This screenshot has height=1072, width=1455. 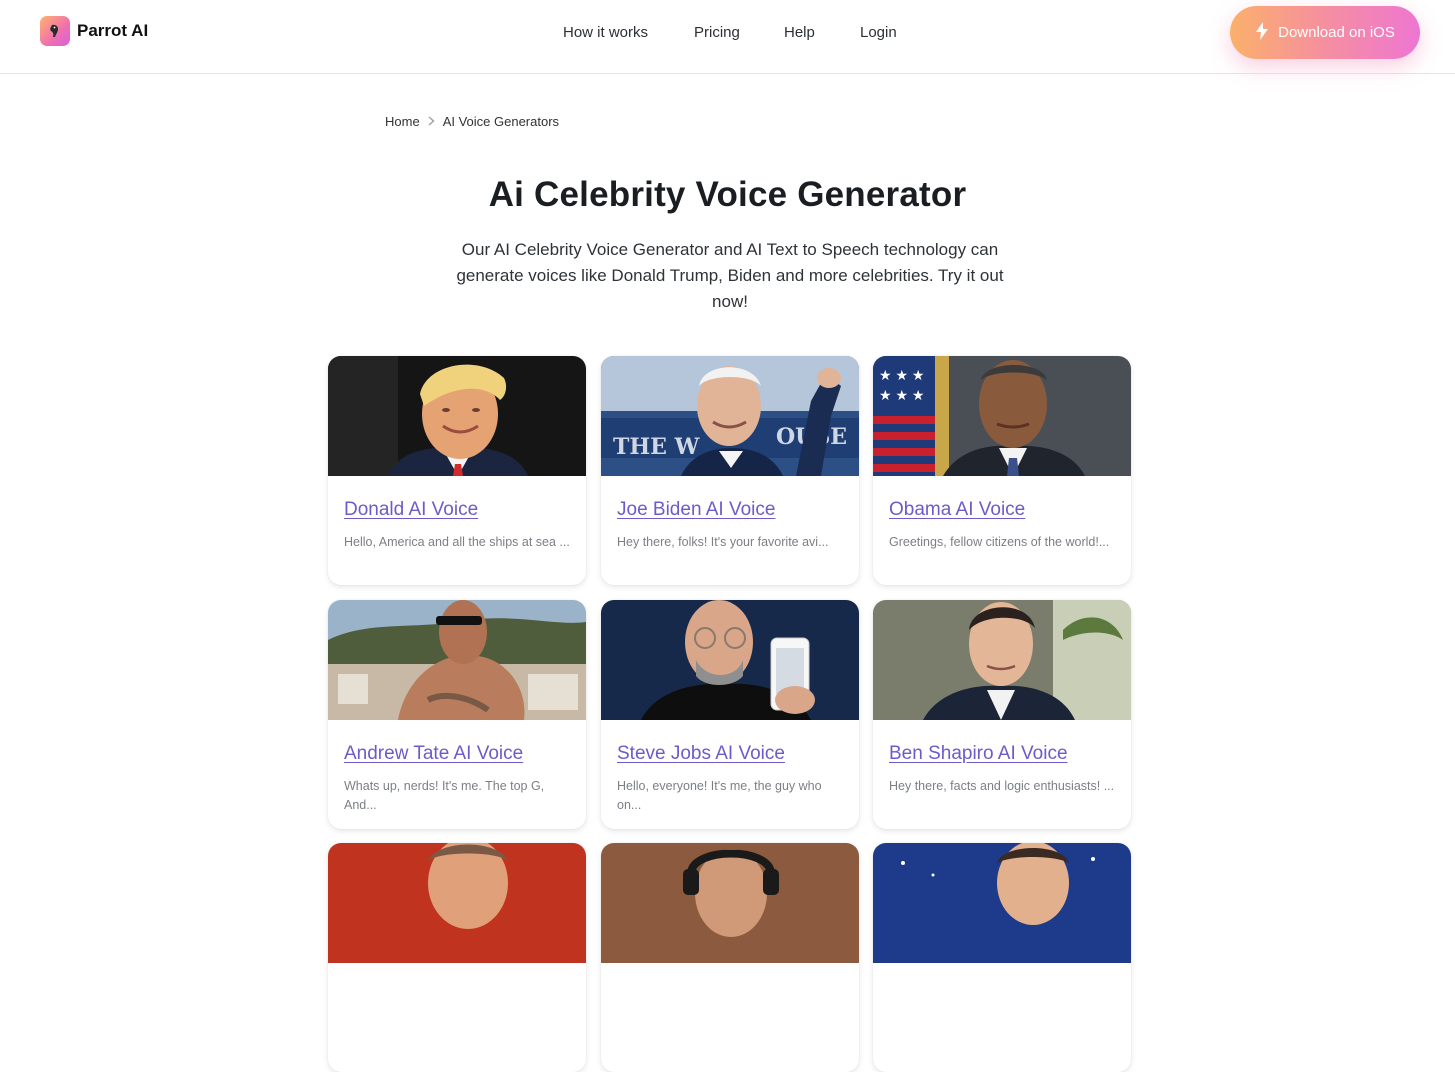 I want to click on nav-login: Login, so click(x=878, y=32).